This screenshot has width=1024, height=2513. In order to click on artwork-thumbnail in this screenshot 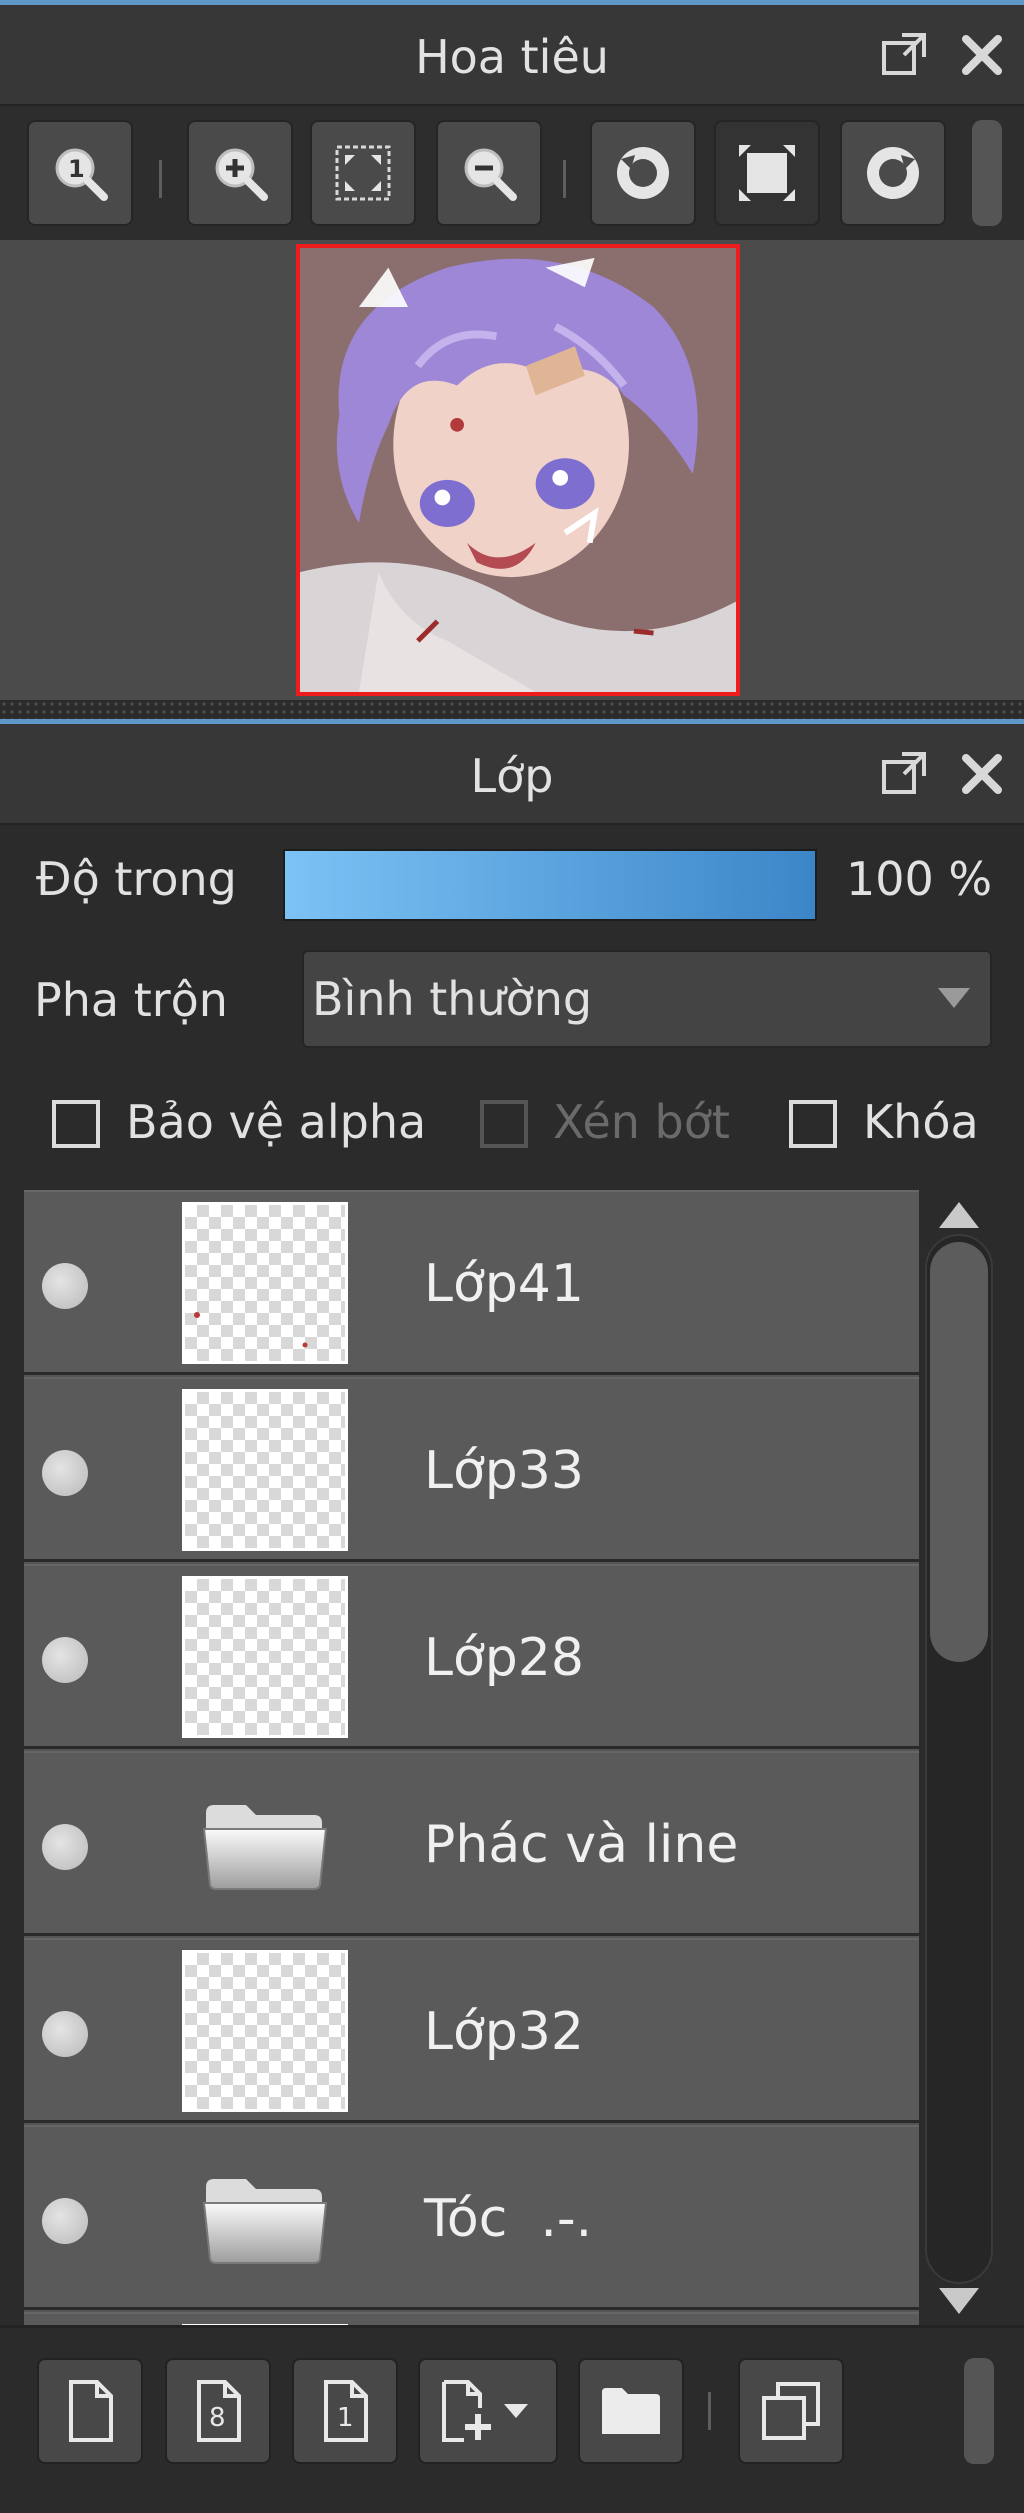, I will do `click(518, 470)`.